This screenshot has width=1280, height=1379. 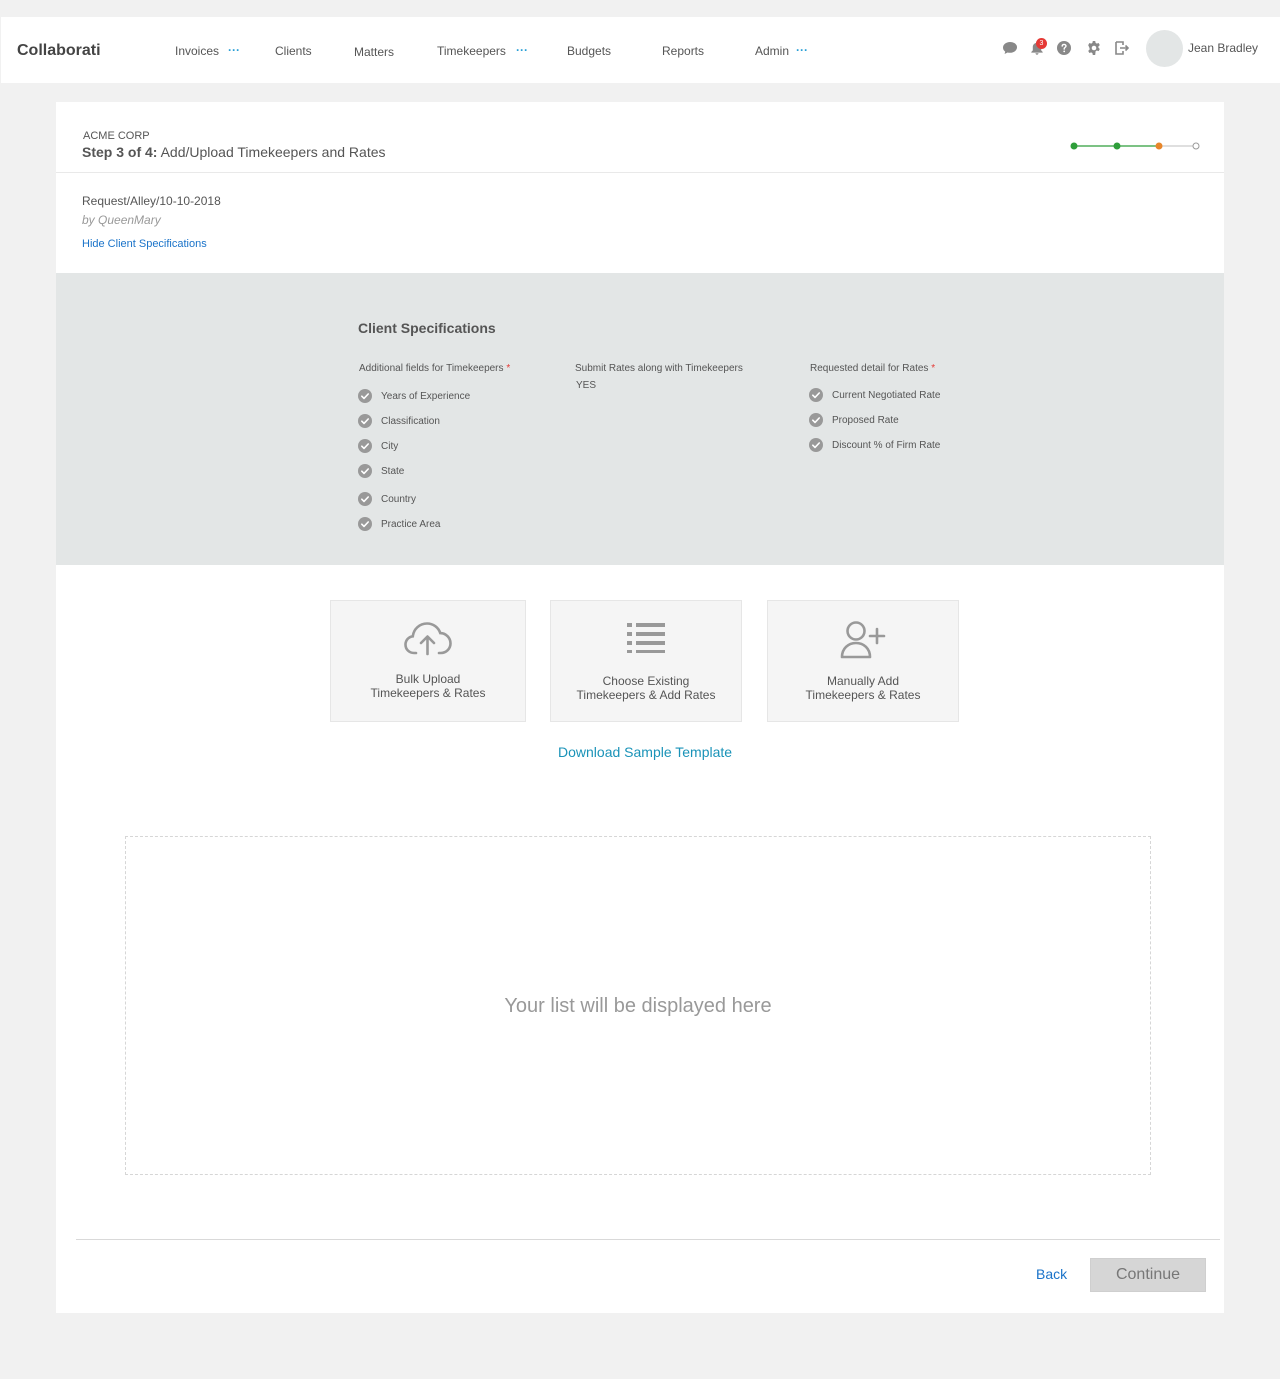 I want to click on rate-detail-item: Proposed Rate, so click(x=854, y=420).